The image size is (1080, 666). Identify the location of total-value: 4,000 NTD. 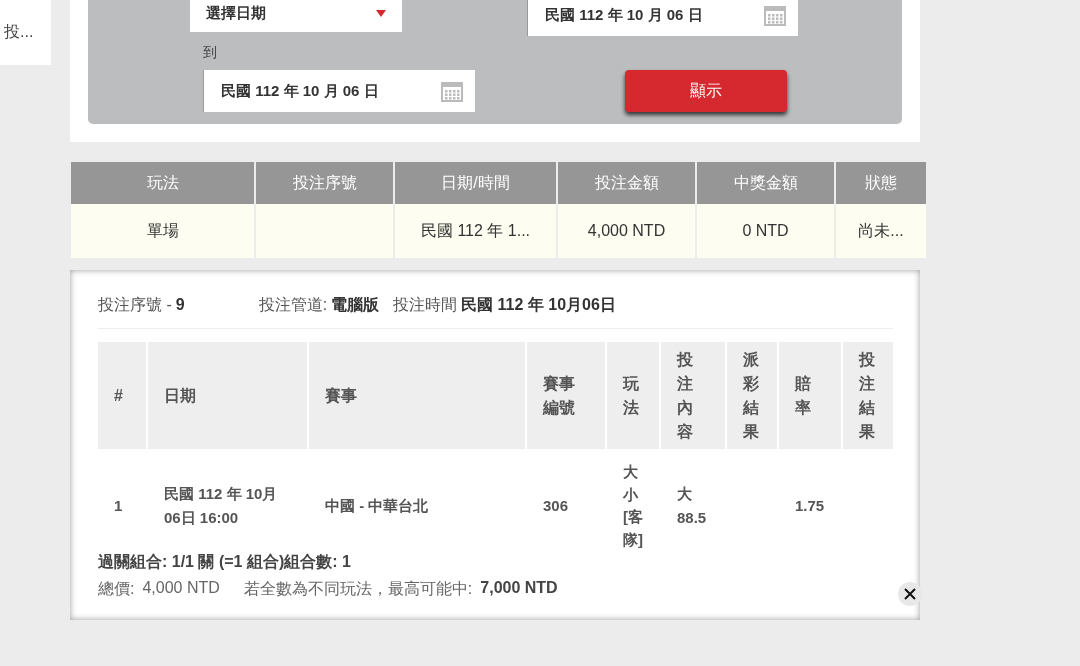
(181, 588).